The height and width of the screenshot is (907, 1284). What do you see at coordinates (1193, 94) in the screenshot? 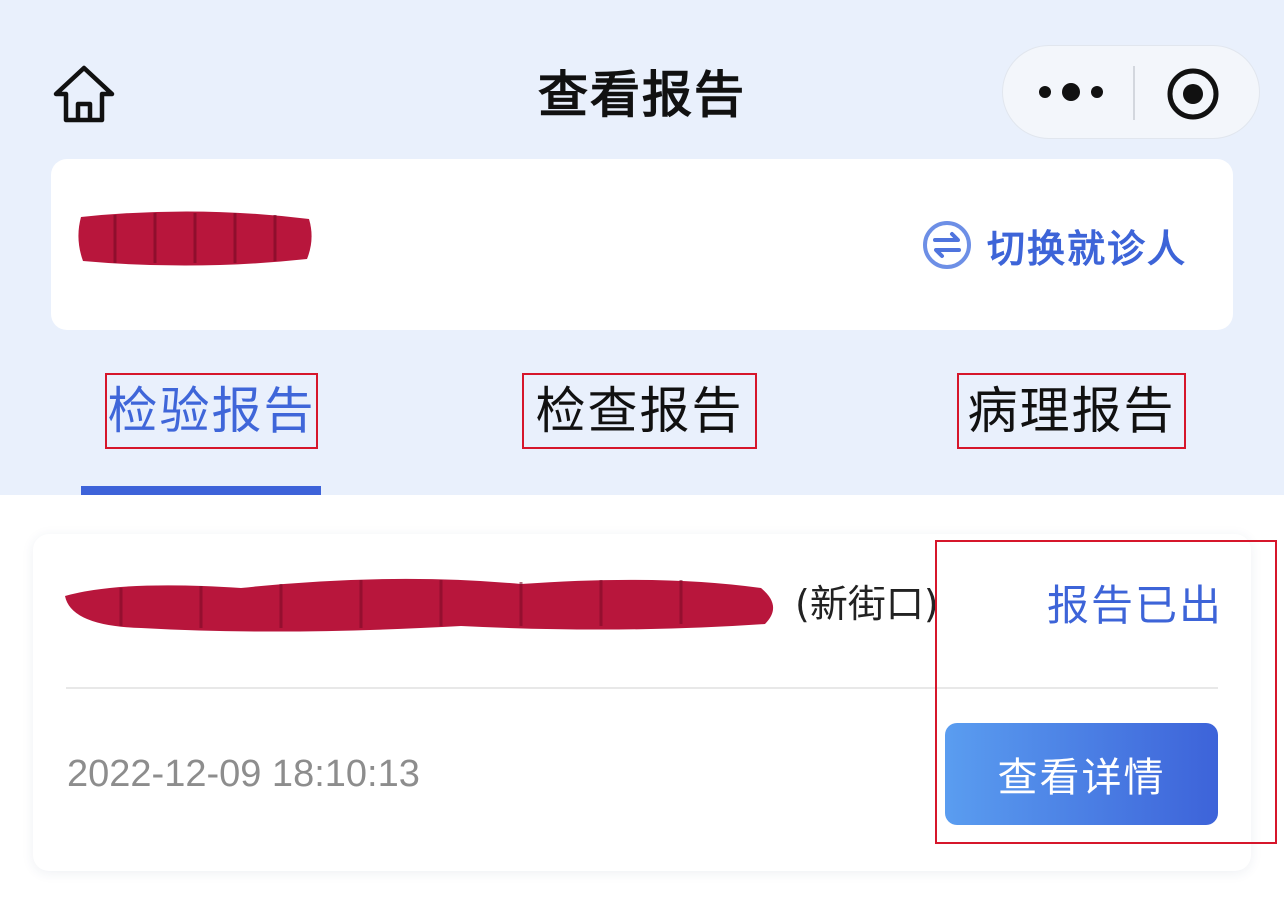
I see `target-icon` at bounding box center [1193, 94].